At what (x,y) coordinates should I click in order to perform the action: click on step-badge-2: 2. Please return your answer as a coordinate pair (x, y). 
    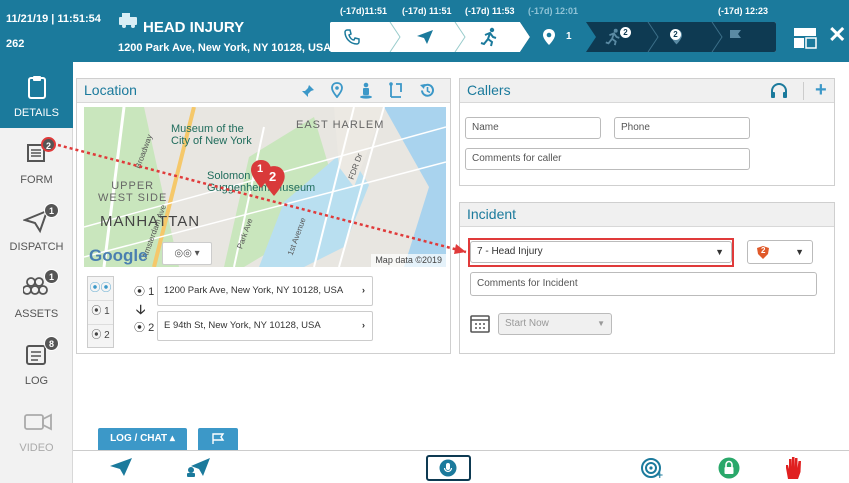
    Looking at the image, I should click on (625, 32).